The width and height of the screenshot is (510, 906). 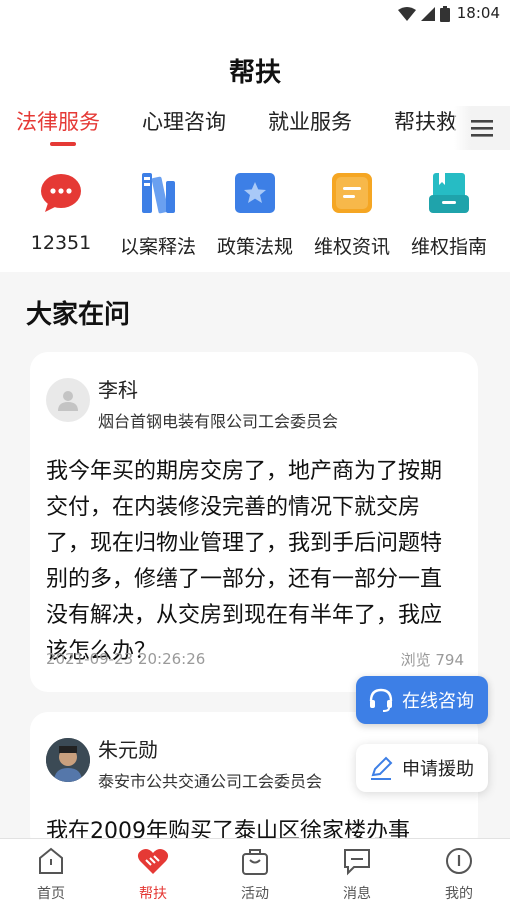 I want to click on status-time: 18:04, so click(x=478, y=13).